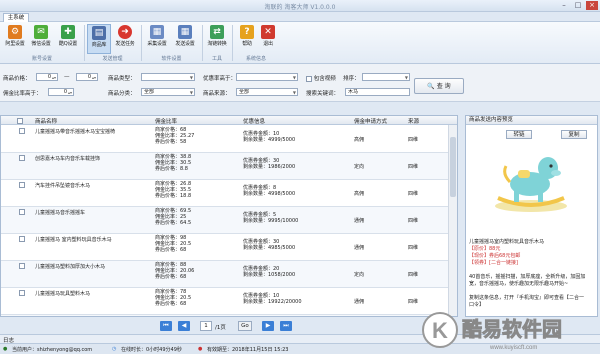 The image size is (600, 354). Describe the element at coordinates (67, 77) in the screenshot. I see `range-dash: —` at that location.